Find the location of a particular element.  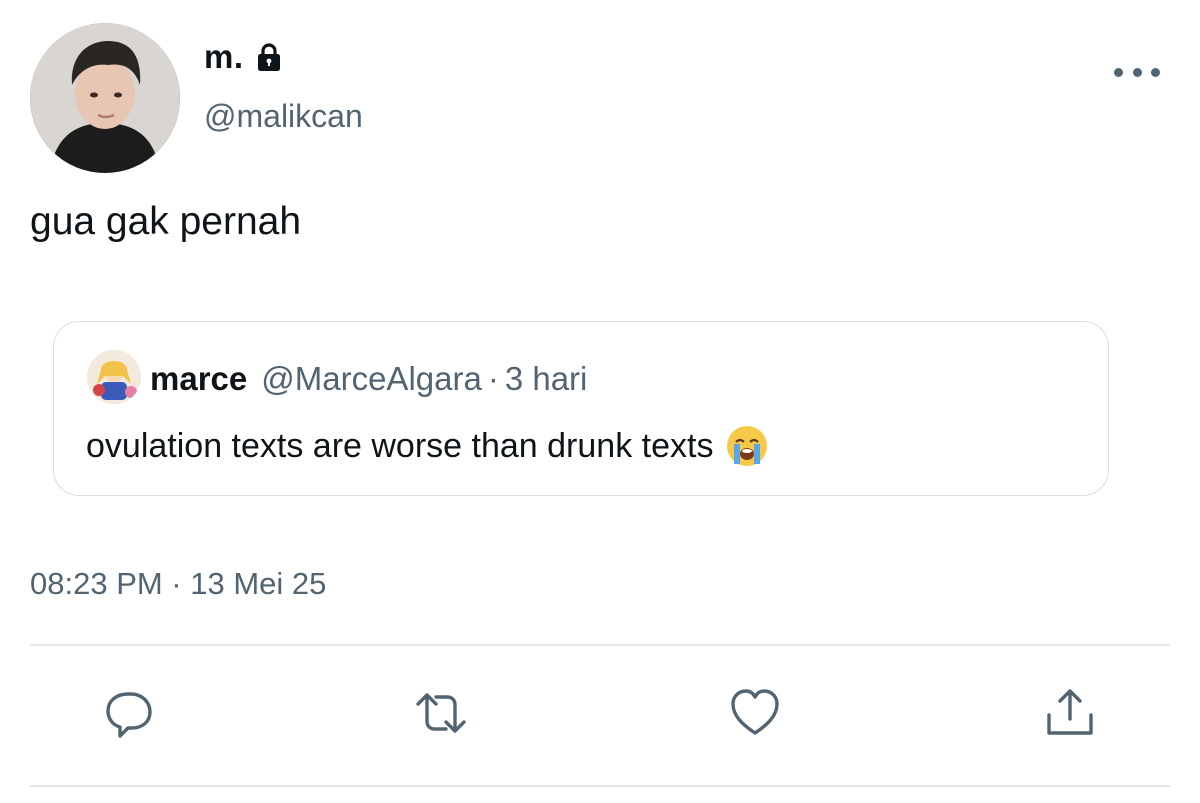

divider is located at coordinates (600, 645).